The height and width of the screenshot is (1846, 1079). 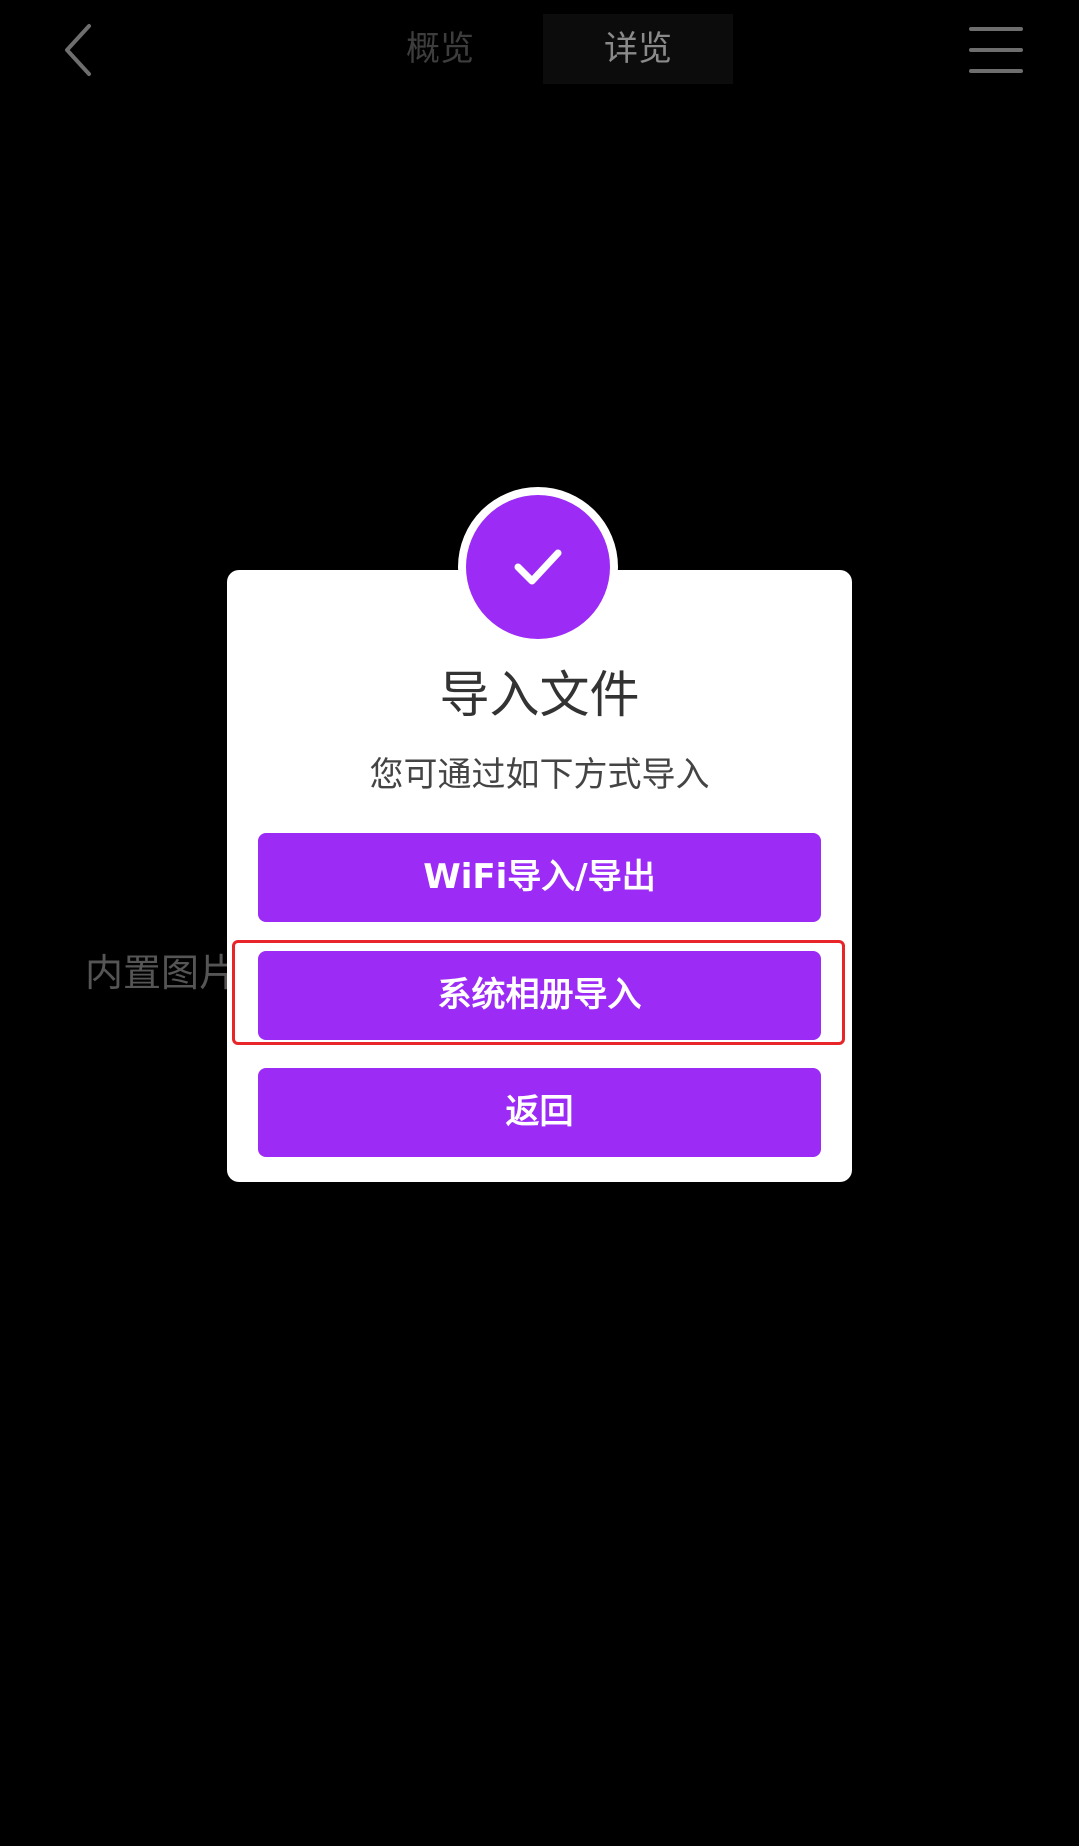 I want to click on top-bar: 概览 详览, so click(x=539, y=52).